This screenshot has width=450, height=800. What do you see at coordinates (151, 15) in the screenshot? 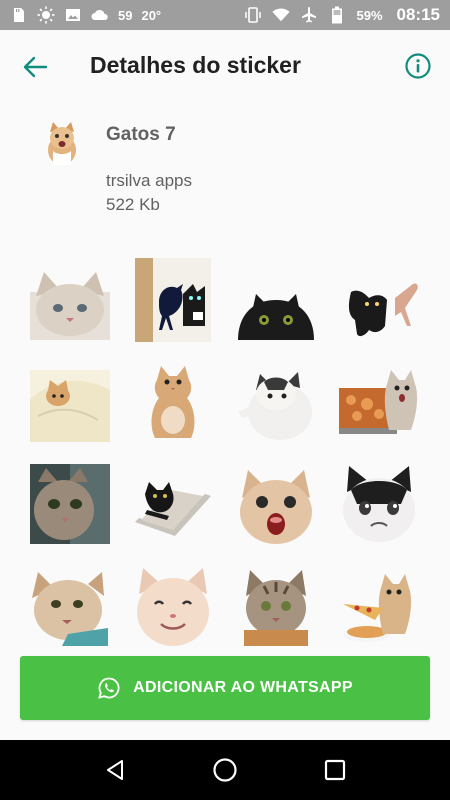
I see `temperature: 20°` at bounding box center [151, 15].